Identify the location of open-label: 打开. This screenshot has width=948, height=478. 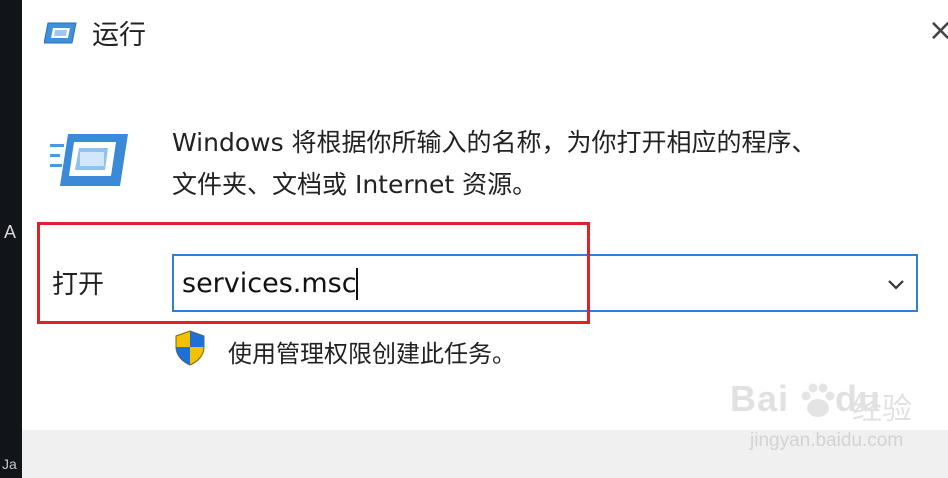
(78, 285).